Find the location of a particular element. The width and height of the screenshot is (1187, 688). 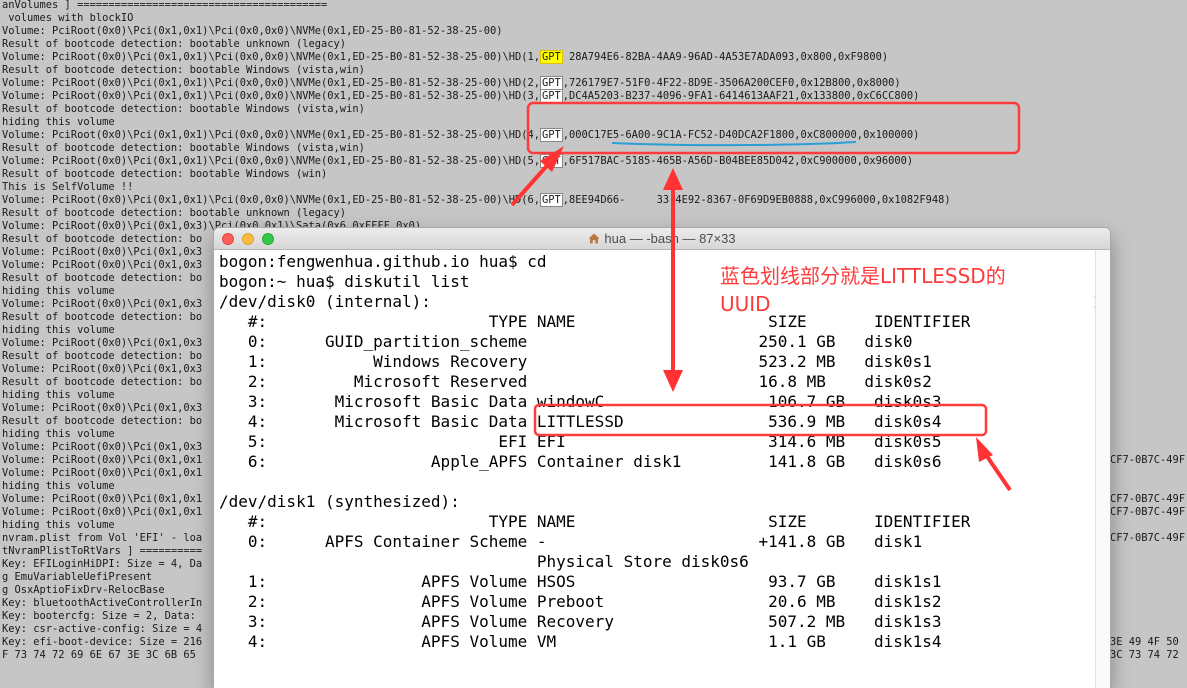

log-line-text: Key: EFILoginHiDPI: Size = 4, Da is located at coordinates (102, 564).